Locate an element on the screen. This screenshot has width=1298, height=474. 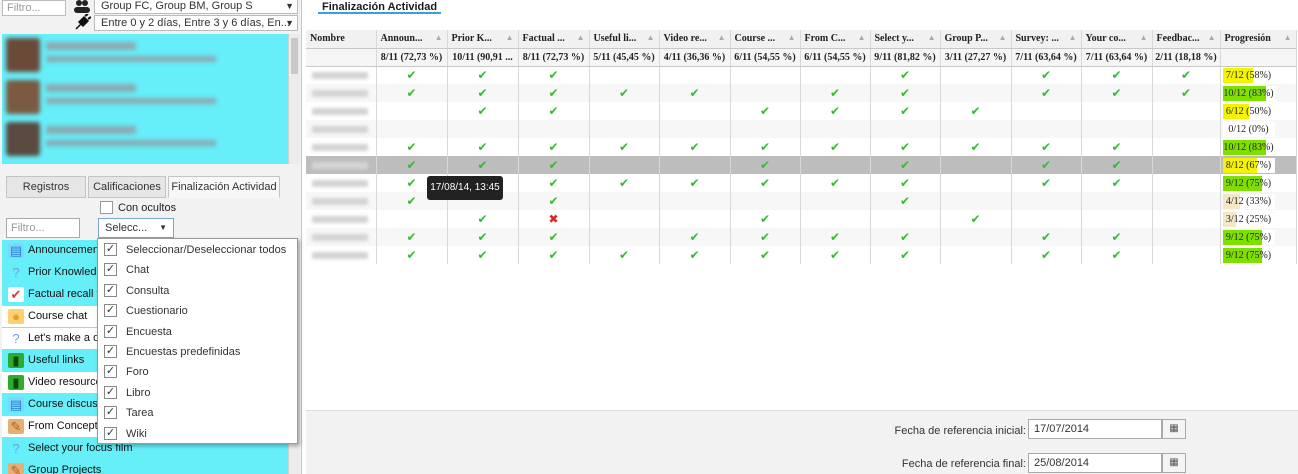
table-row: ✔ ✔ ✔ ✔ ✔ ✔ ✔ 7/12 (58%) is located at coordinates (801, 75).